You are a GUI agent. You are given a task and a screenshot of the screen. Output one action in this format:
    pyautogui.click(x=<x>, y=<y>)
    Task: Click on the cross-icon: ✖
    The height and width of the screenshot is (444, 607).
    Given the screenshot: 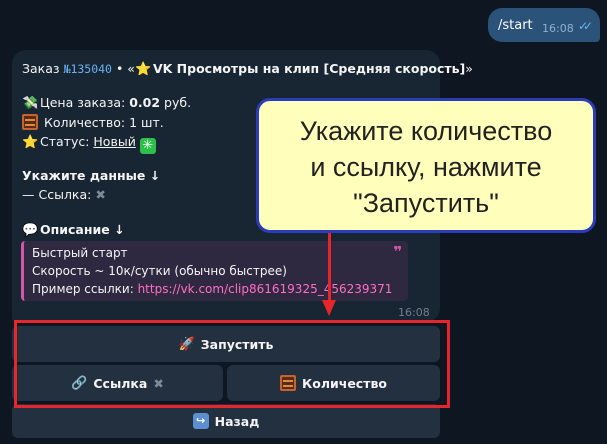 What is the action you would take?
    pyautogui.click(x=100, y=194)
    